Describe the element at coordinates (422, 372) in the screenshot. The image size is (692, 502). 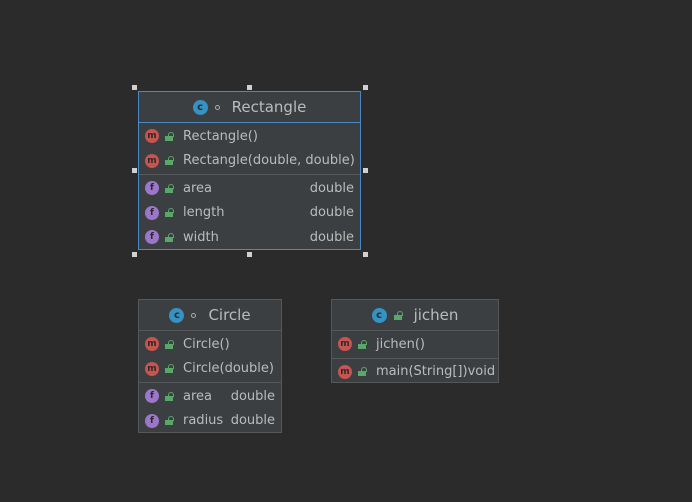
I see `member-name: main(String[])` at that location.